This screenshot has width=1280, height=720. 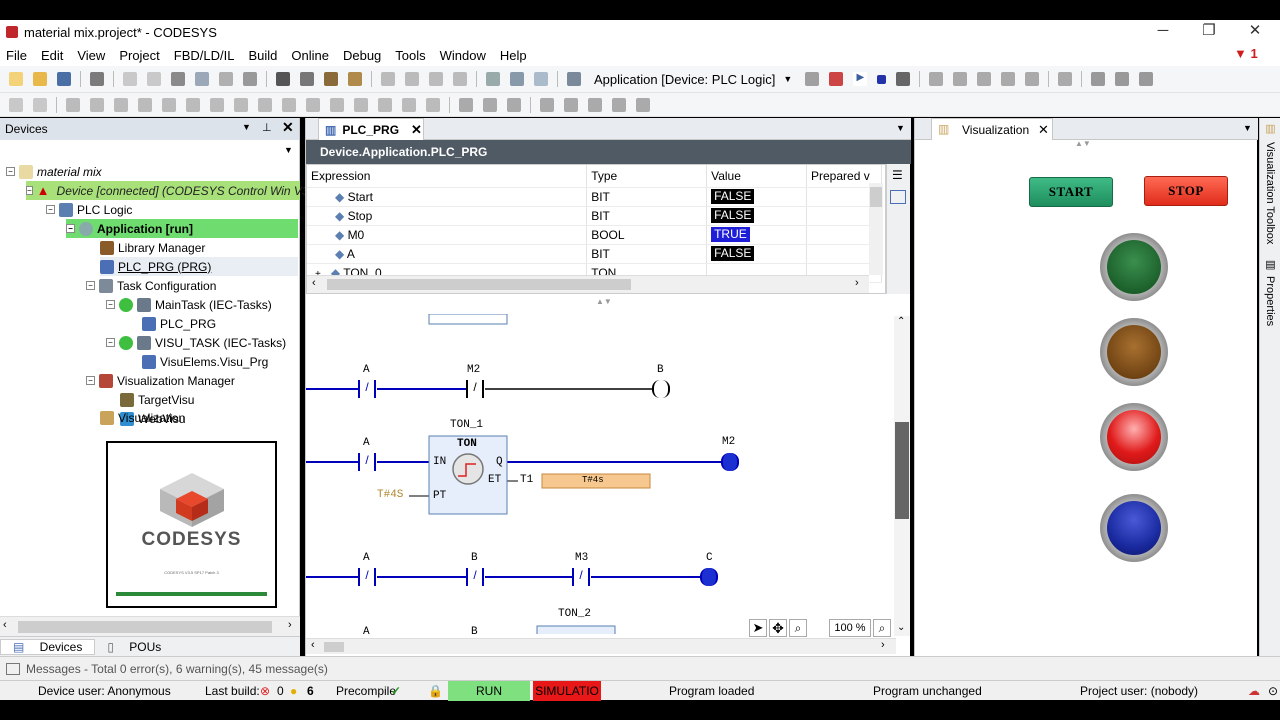 I want to click on tab-visualization: ▥ Visualization ✕, so click(x=992, y=129).